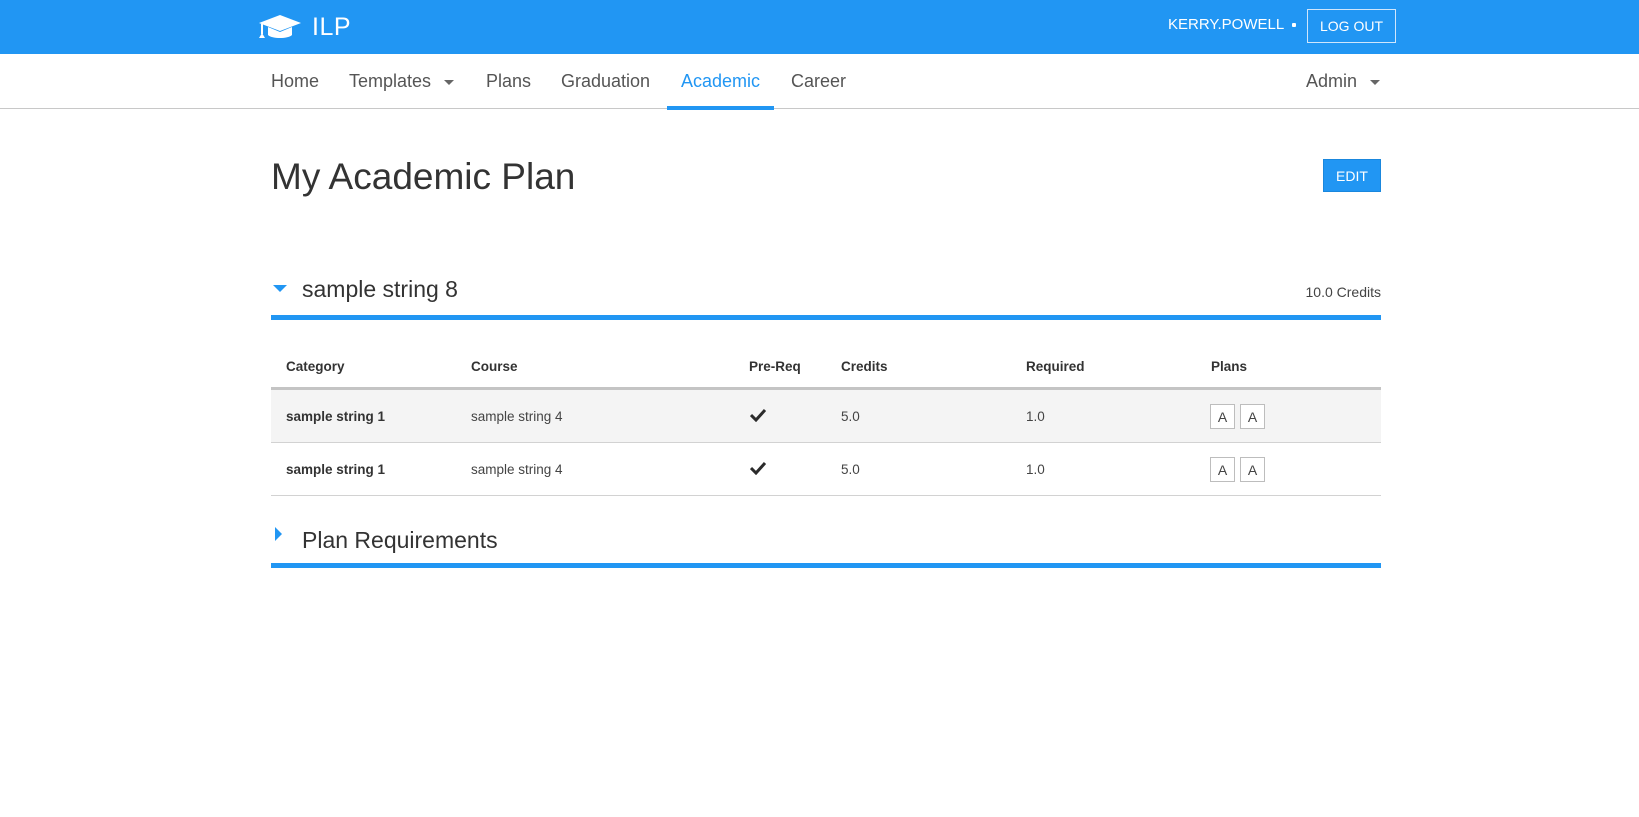 Image resolution: width=1639 pixels, height=817 pixels. I want to click on user-menu: KERRY.POWELL, so click(1232, 24).